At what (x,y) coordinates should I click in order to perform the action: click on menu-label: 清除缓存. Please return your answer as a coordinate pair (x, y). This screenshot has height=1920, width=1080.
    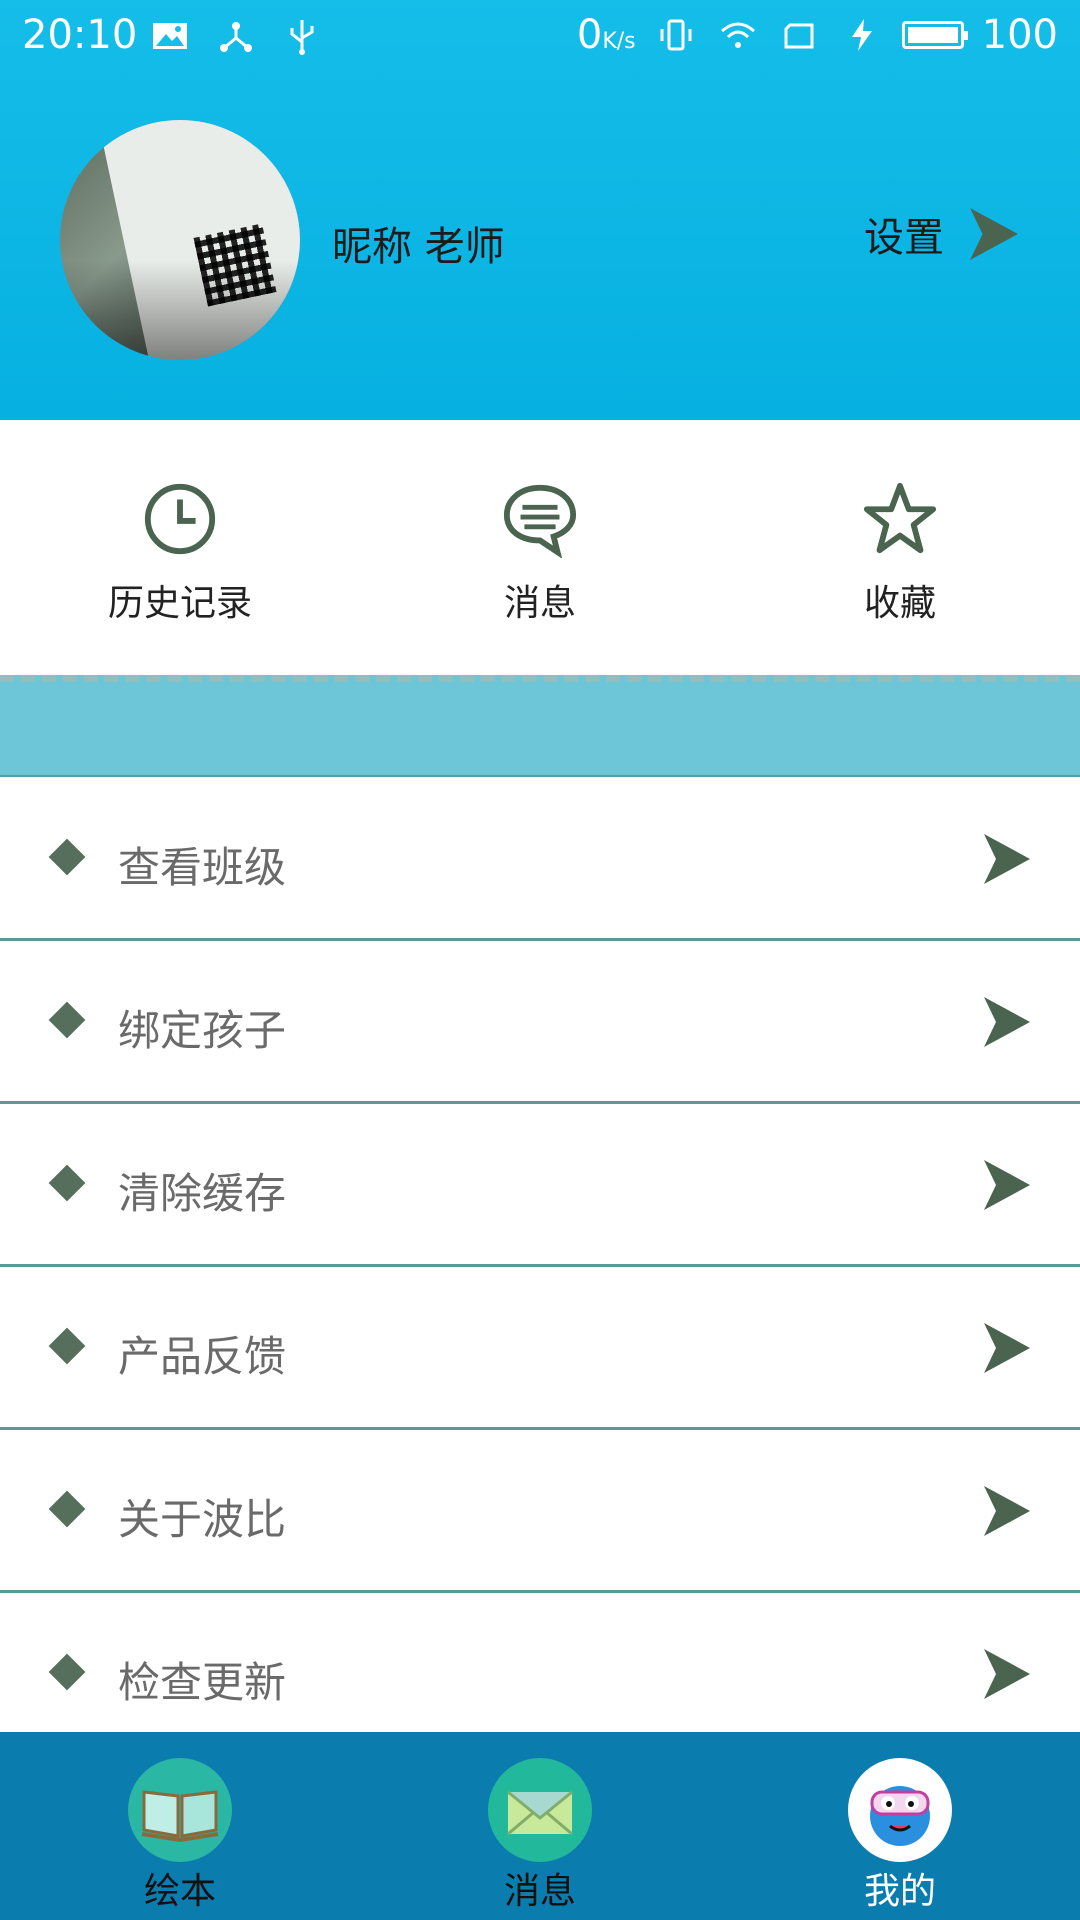
    Looking at the image, I should click on (202, 1193).